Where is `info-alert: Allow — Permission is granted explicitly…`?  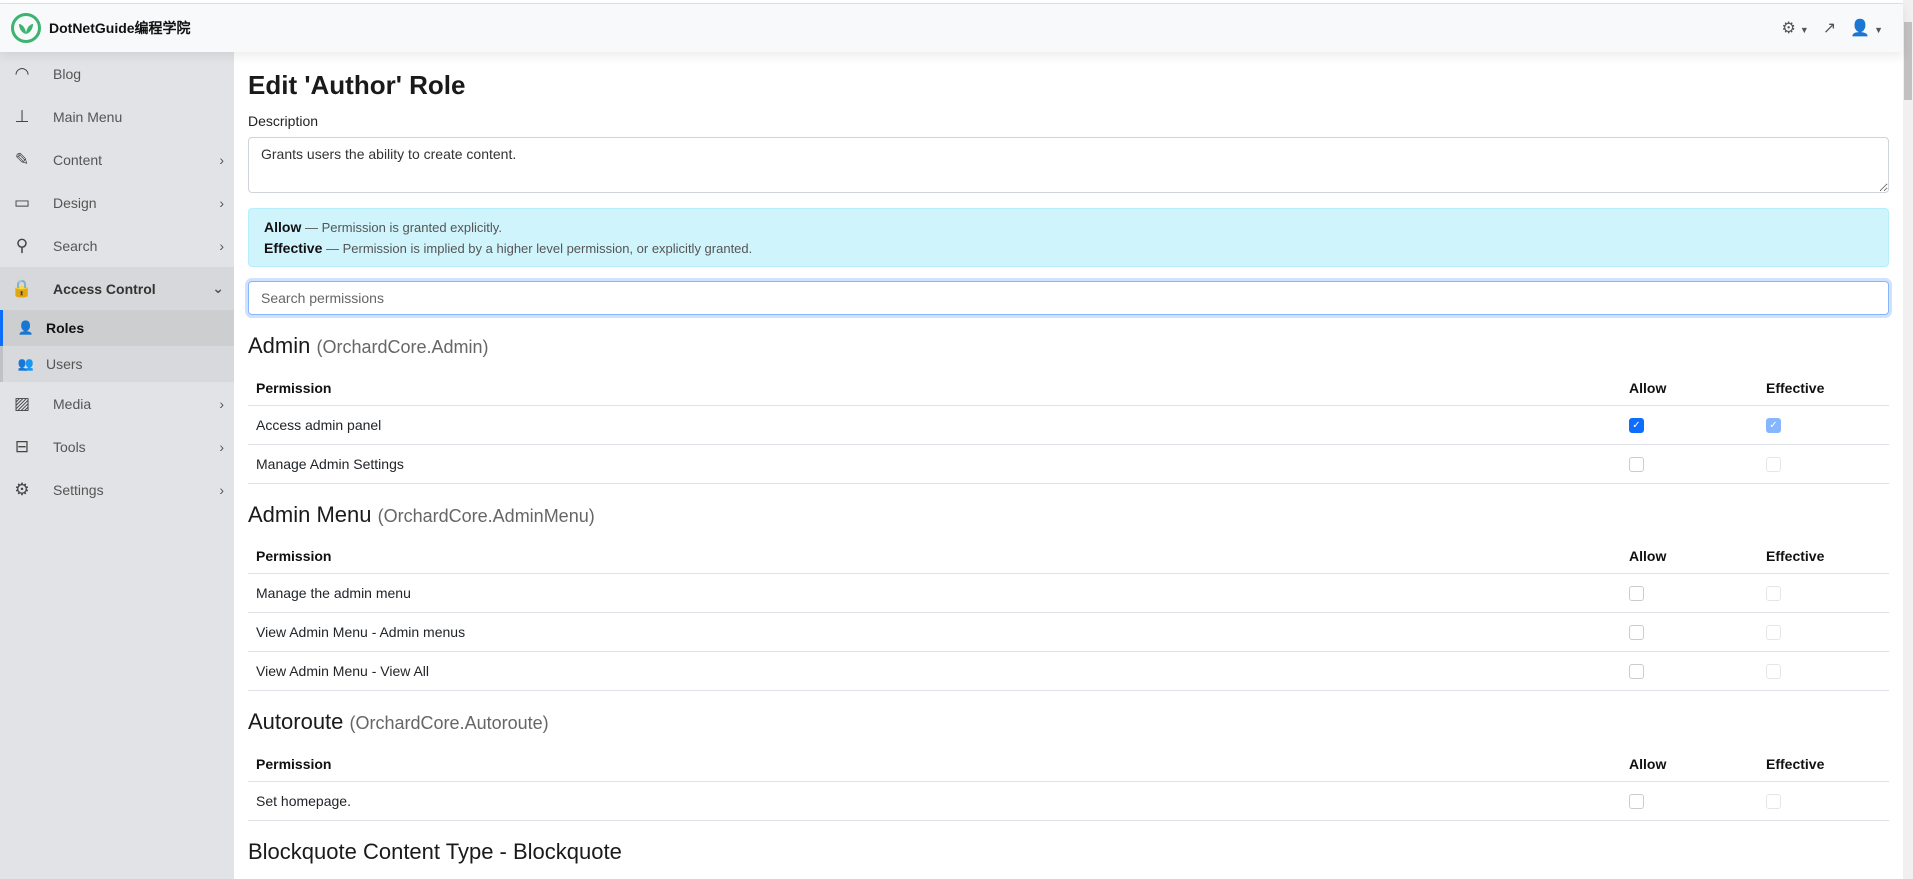 info-alert: Allow — Permission is granted explicitly… is located at coordinates (1068, 237).